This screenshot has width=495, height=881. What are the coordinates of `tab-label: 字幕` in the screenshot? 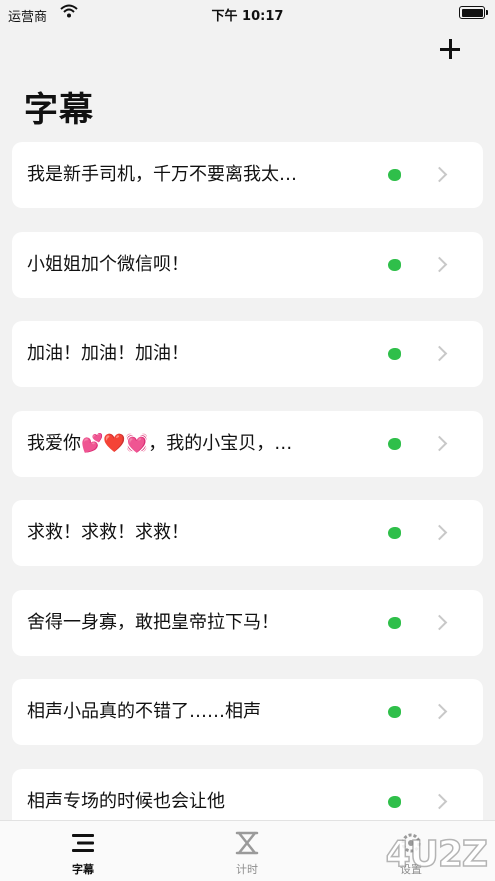 It's located at (83, 869).